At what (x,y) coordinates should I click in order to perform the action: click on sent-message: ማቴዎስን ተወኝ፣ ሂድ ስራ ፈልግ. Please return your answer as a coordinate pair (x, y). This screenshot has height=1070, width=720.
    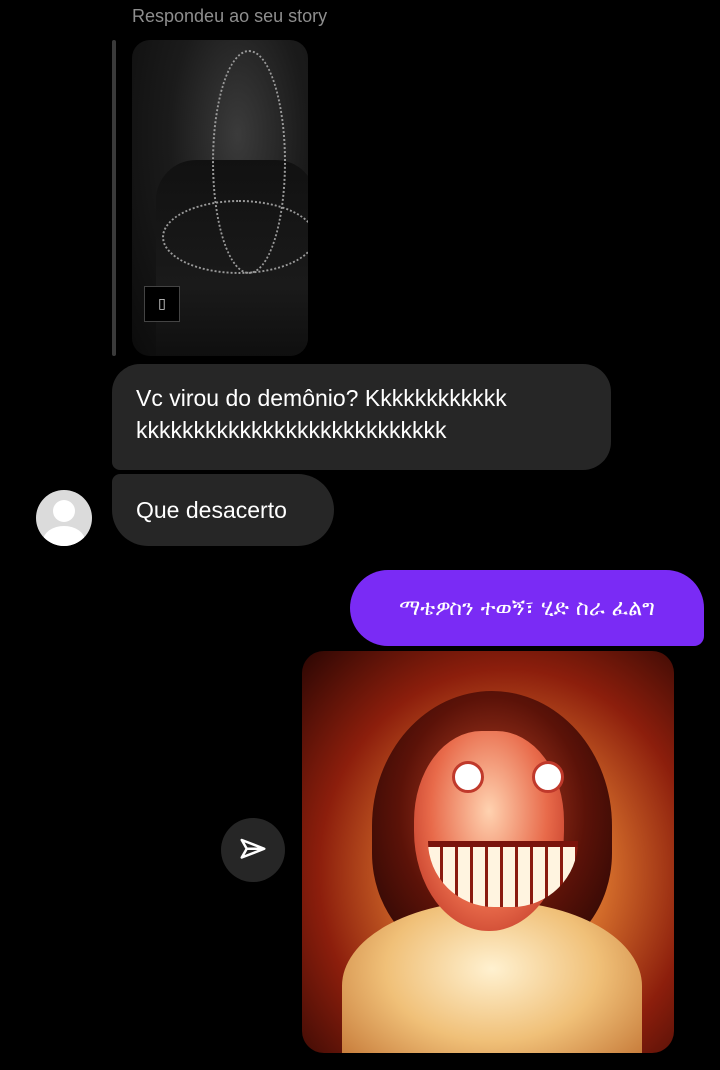
    Looking at the image, I should click on (527, 608).